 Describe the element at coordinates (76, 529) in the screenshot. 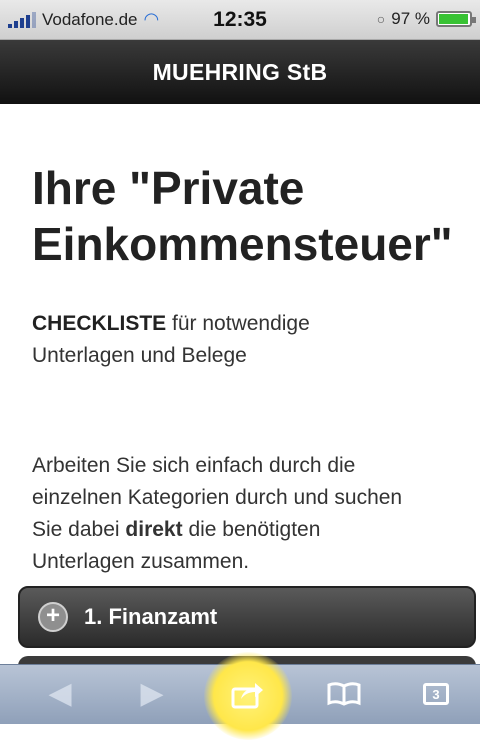

I see `intro-line-3a: Sie dabei` at that location.